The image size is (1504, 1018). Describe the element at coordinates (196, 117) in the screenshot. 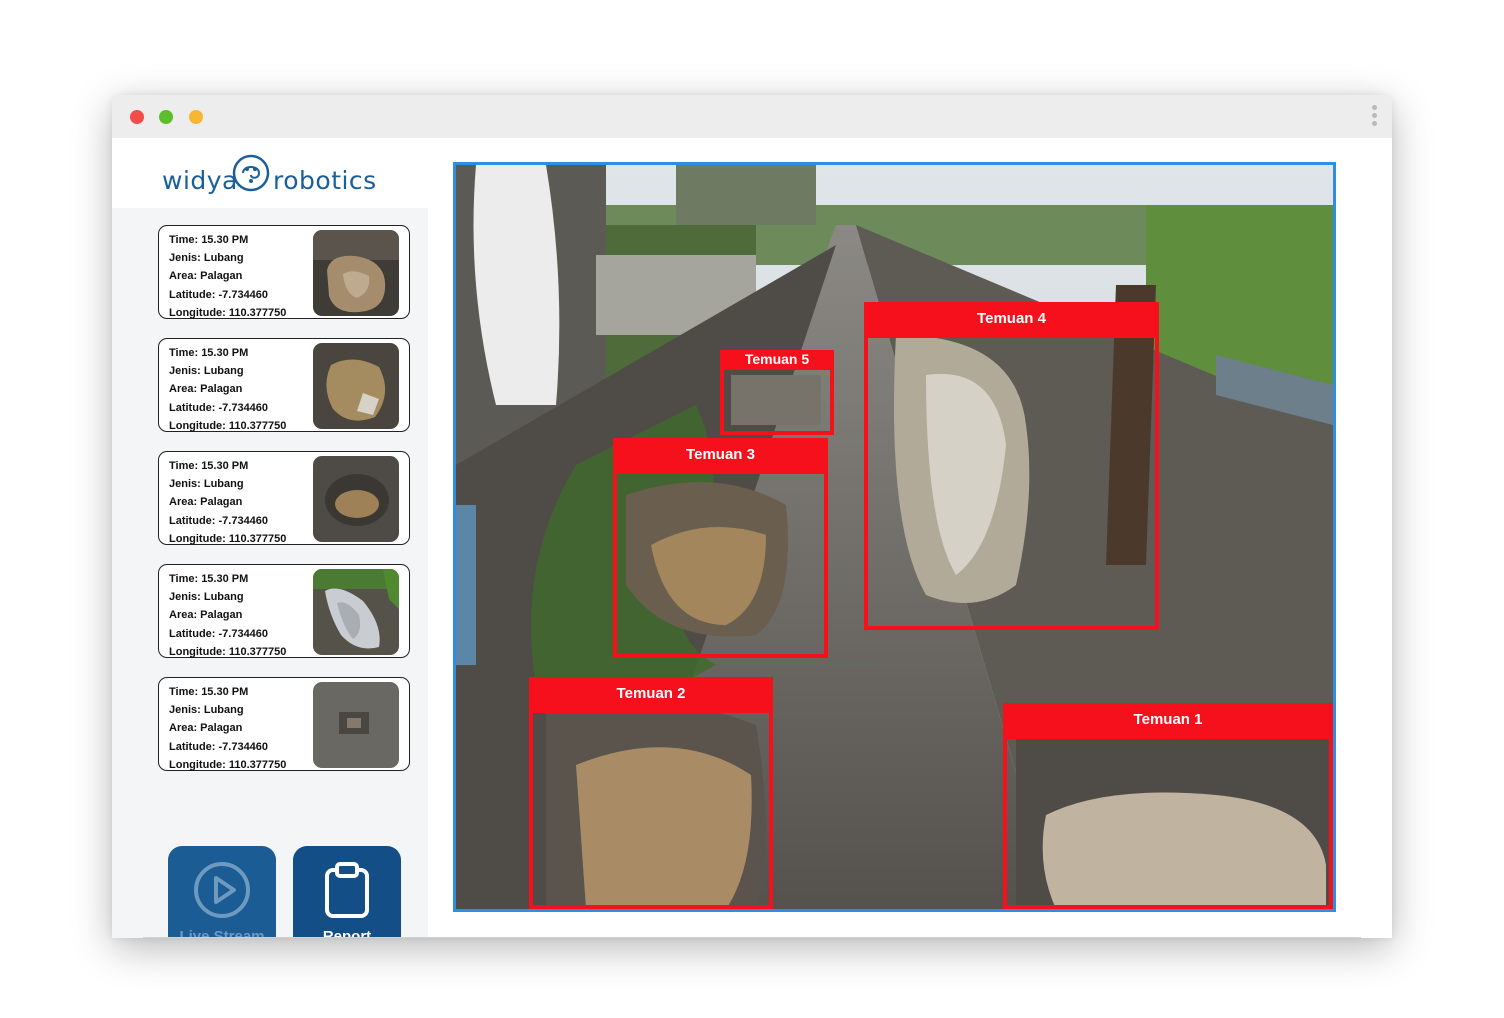

I see `maximize-window-button` at that location.